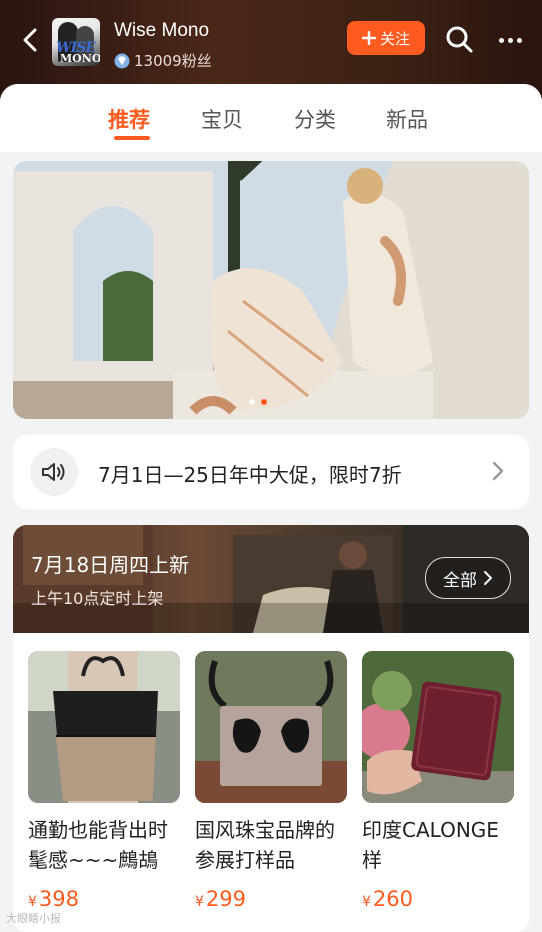 Image resolution: width=542 pixels, height=932 pixels. I want to click on view-all-label: 全部, so click(460, 580).